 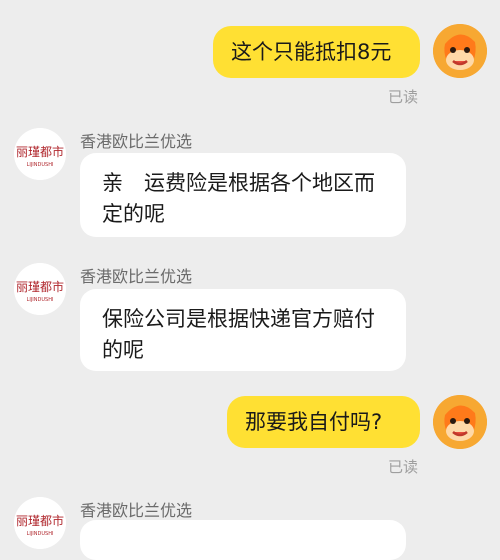 I want to click on my-message-bubble: 这个只能抵扣8元, so click(x=316, y=52).